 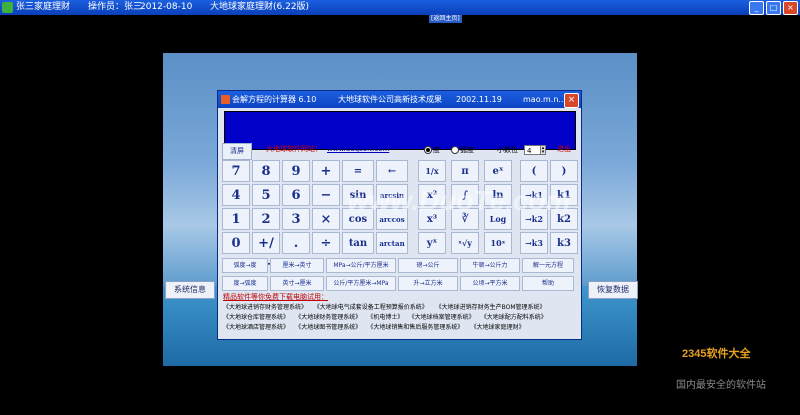 What do you see at coordinates (432, 243) in the screenshot?
I see `key-3-6: yˣ` at bounding box center [432, 243].